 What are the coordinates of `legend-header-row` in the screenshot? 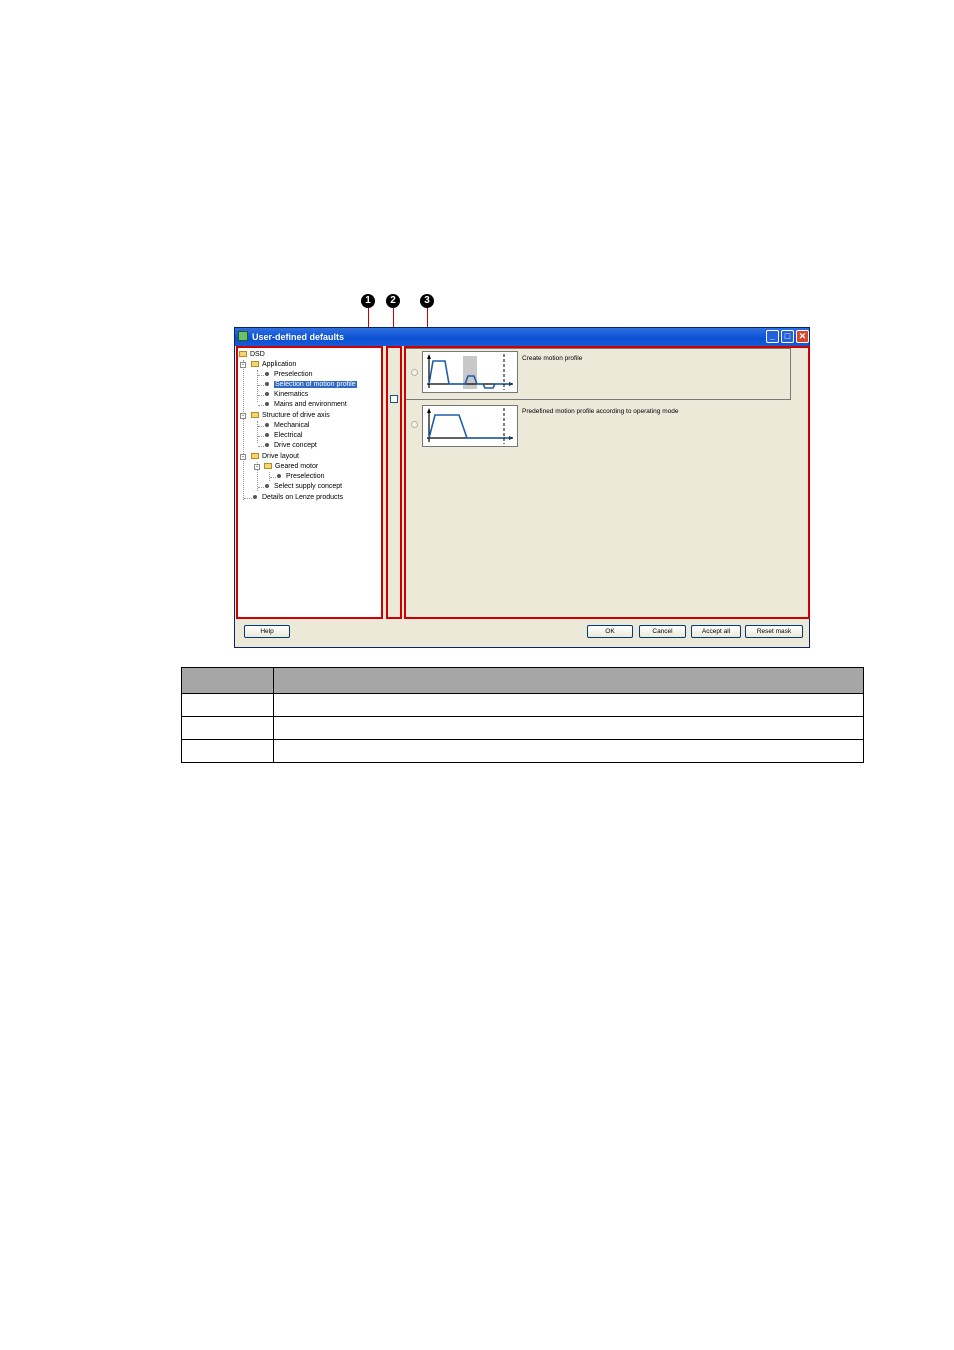 It's located at (522, 680).